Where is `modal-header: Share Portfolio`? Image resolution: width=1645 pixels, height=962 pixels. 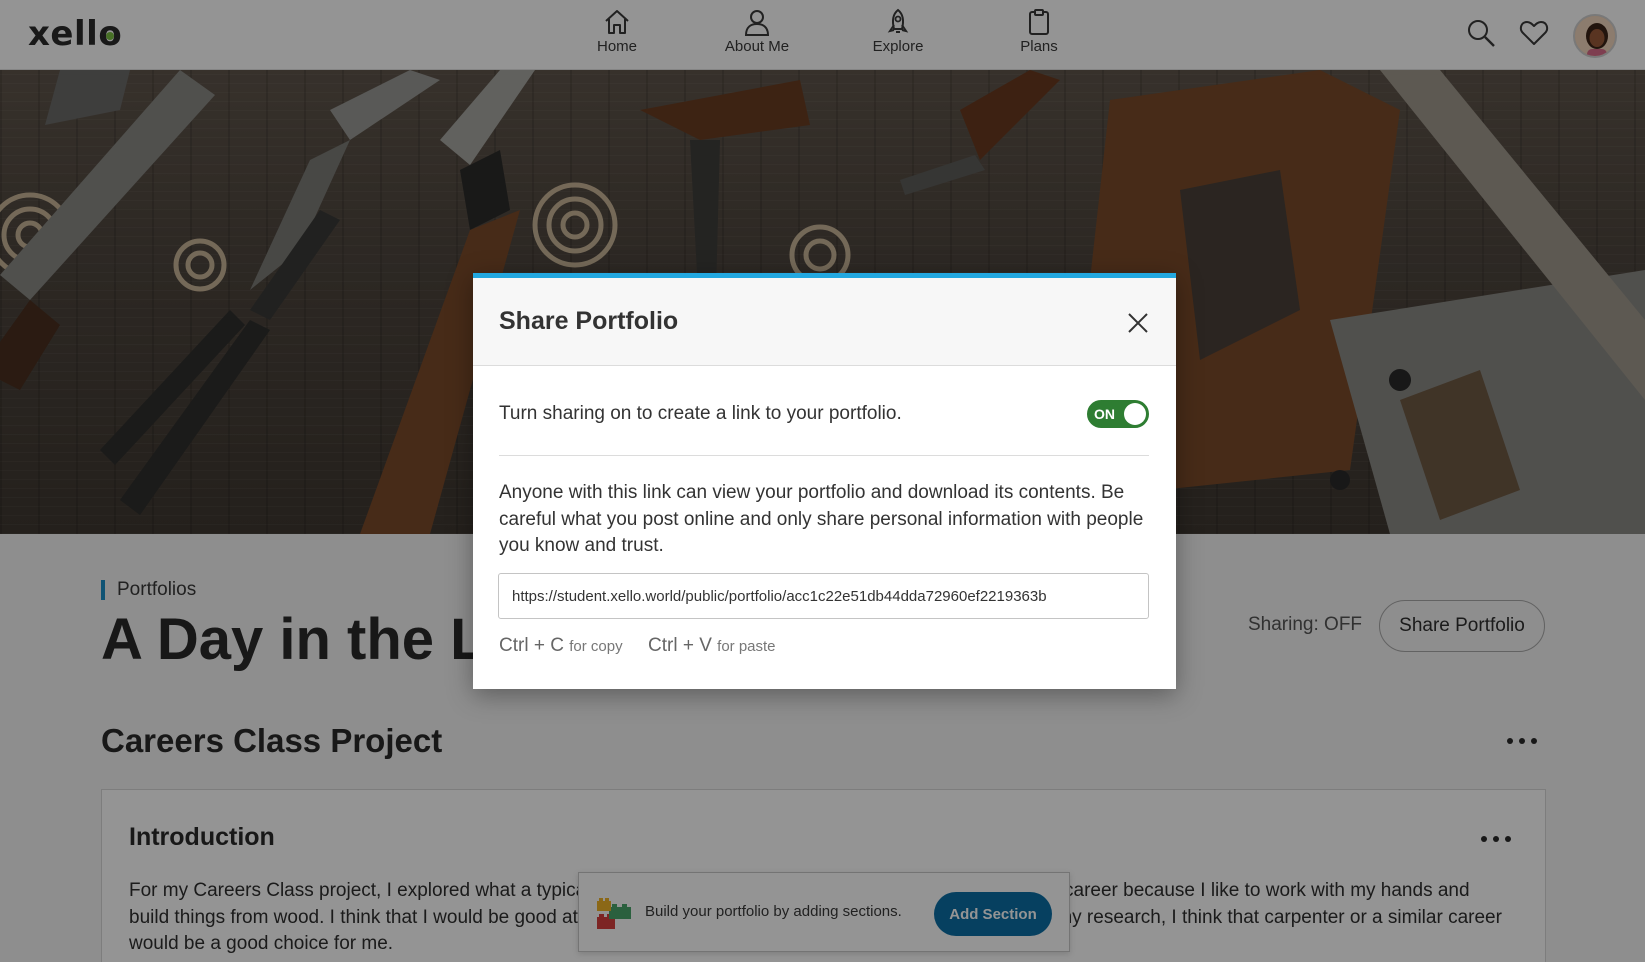
modal-header: Share Portfolio is located at coordinates (824, 322).